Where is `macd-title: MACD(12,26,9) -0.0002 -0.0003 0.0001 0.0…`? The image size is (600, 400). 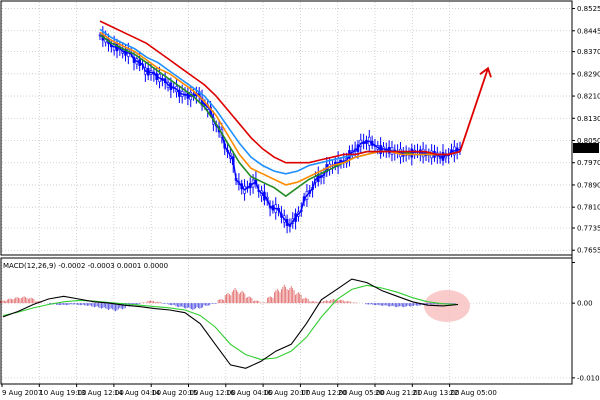
macd-title: MACD(12,26,9) -0.0002 -0.0003 0.0001 0.0… is located at coordinates (85, 266).